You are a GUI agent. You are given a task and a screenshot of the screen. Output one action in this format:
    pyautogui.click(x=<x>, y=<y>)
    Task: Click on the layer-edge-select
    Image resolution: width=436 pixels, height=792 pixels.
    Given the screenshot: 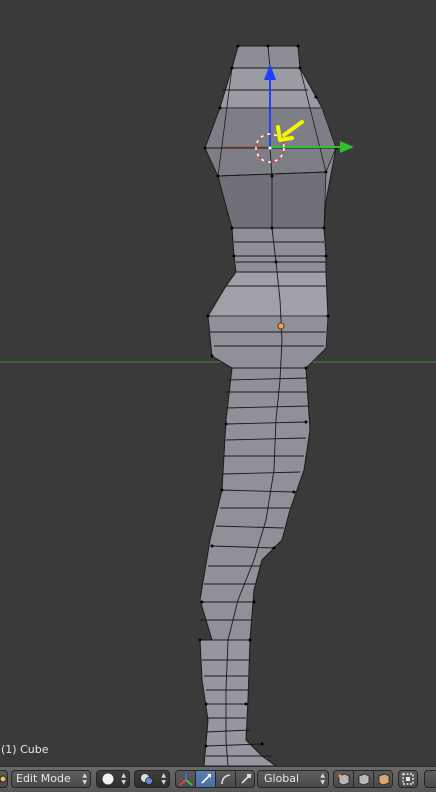 What is the action you would take?
    pyautogui.click(x=364, y=779)
    